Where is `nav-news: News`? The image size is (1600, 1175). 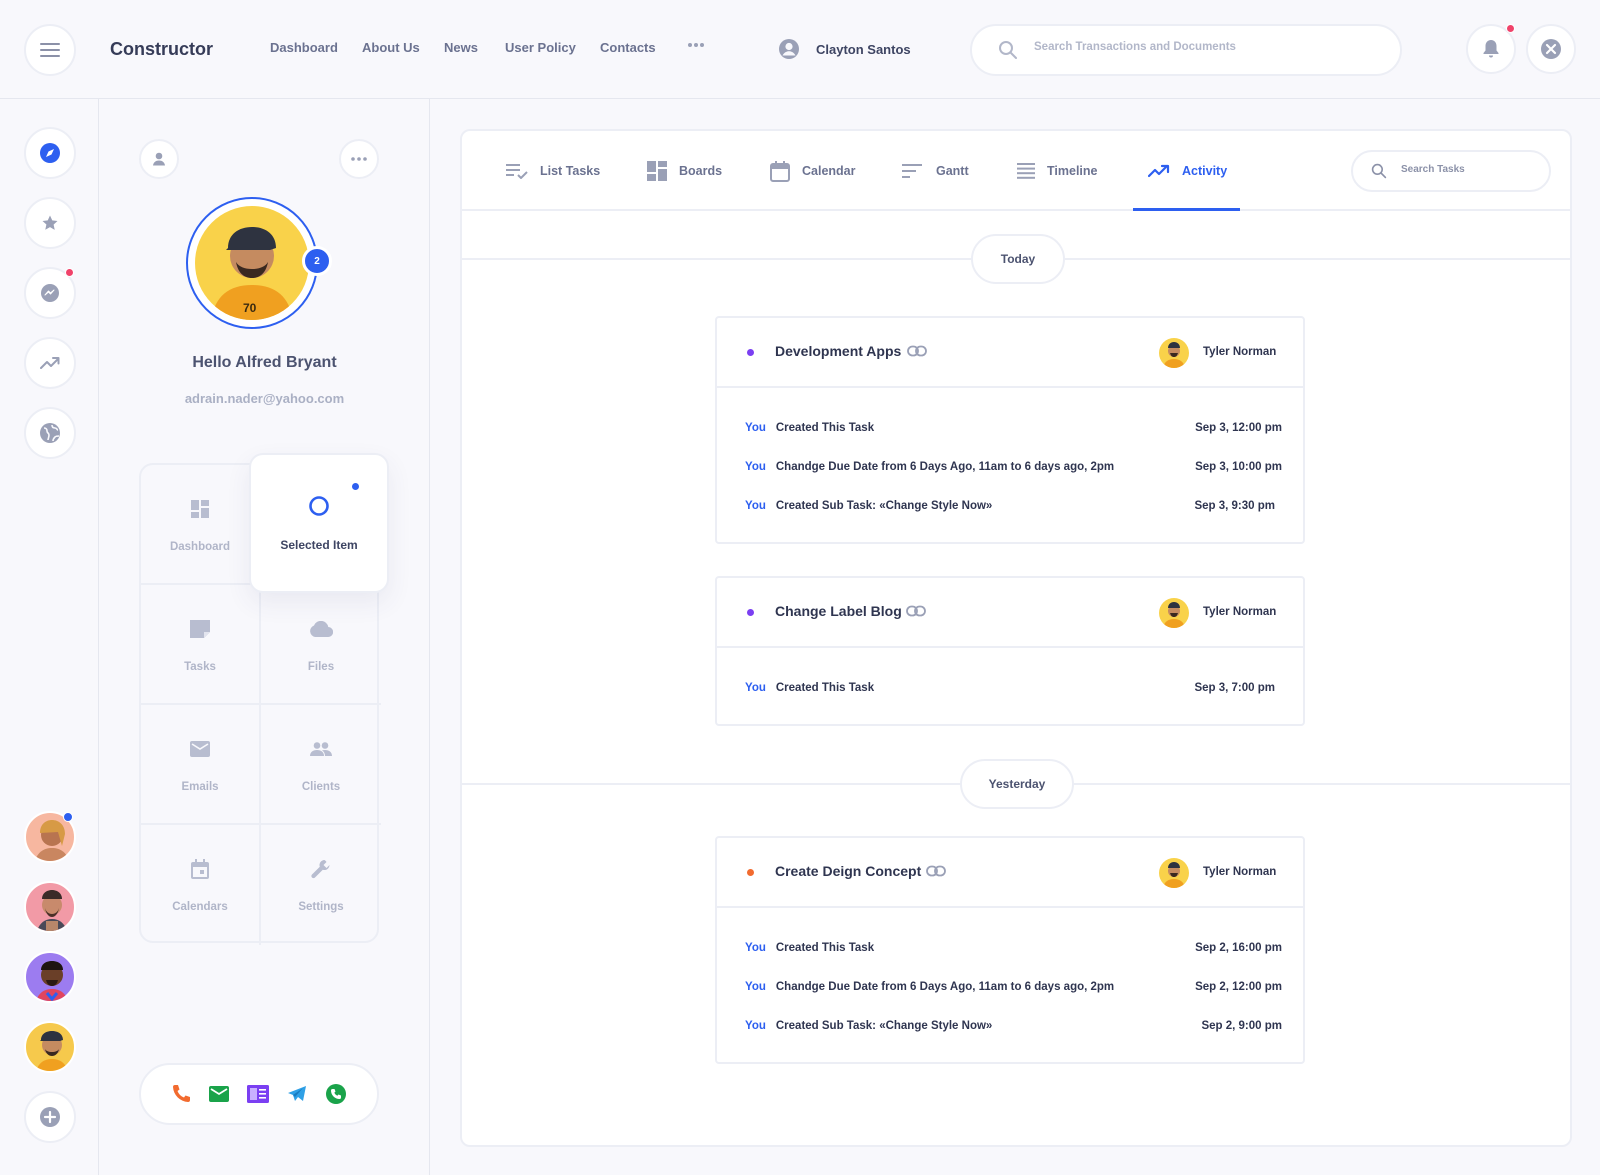 nav-news: News is located at coordinates (461, 47).